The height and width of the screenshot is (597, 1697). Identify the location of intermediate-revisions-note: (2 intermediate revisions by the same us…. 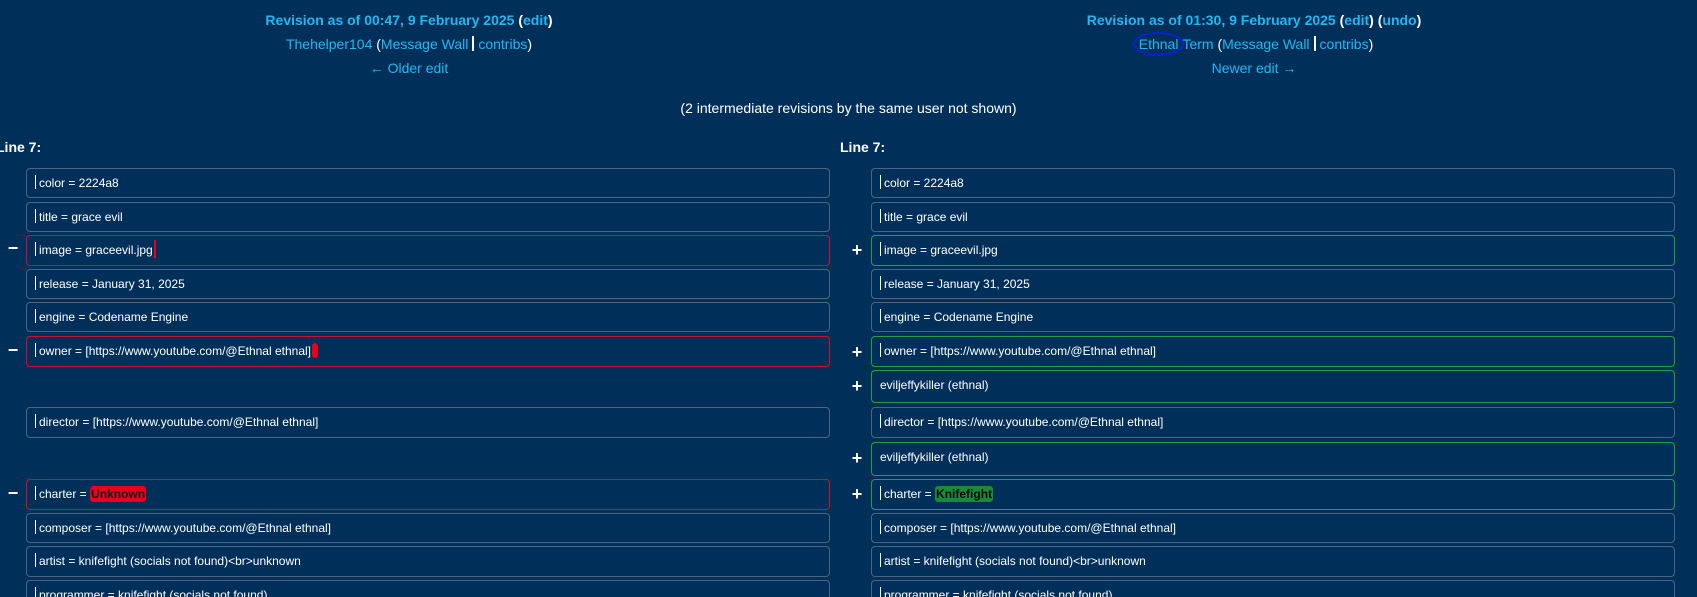
(848, 108).